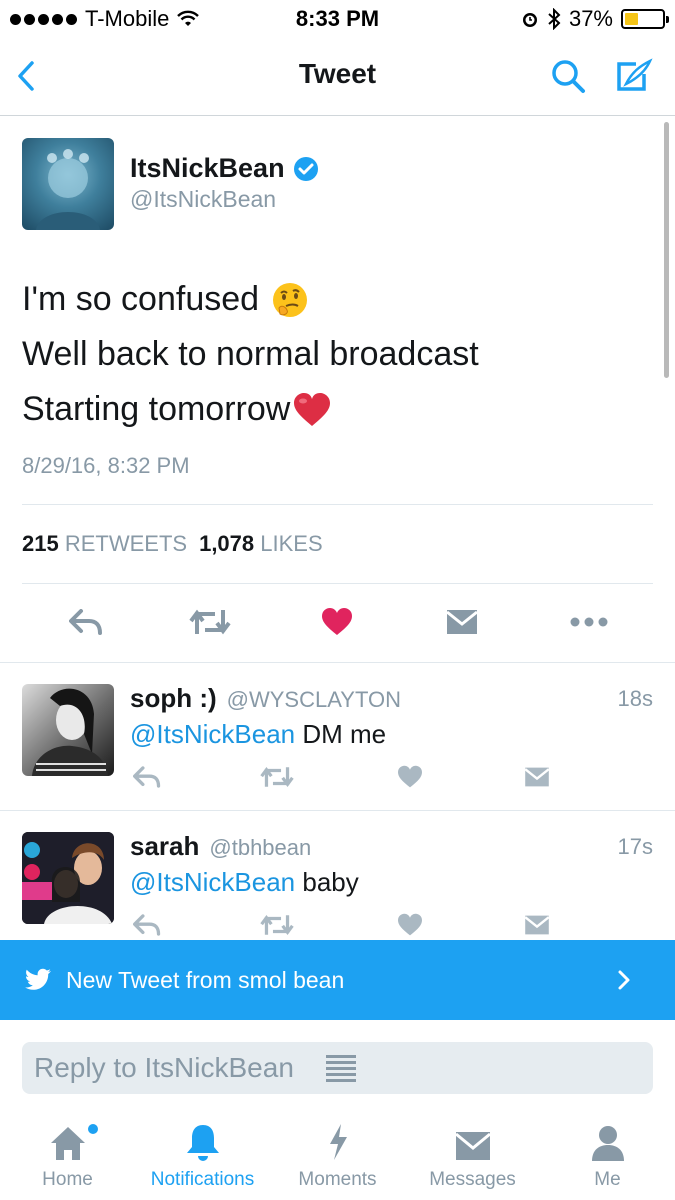 The width and height of the screenshot is (675, 1200). I want to click on reply-text: @ItsNickBean DM me, so click(258, 734).